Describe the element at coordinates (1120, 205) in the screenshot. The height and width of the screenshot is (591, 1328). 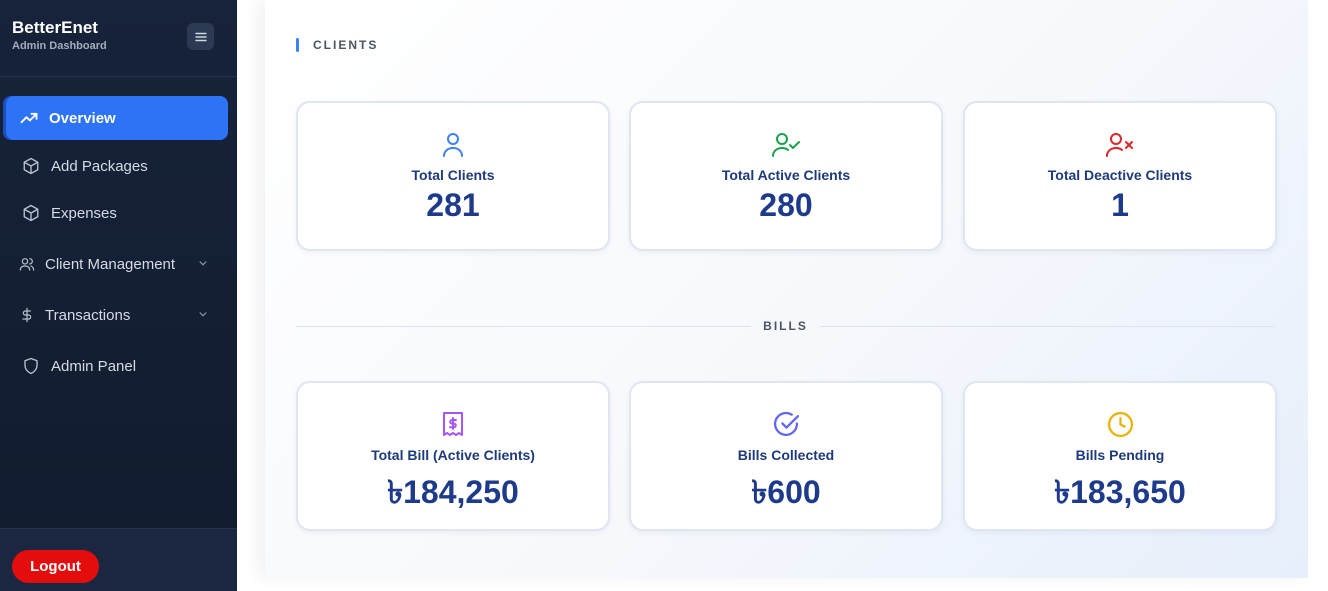
I see `stat-value: 1` at that location.